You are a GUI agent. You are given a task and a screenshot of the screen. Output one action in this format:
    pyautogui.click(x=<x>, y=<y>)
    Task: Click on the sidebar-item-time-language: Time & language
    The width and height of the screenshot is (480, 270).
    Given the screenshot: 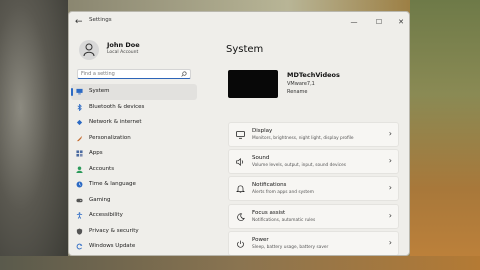 What is the action you would take?
    pyautogui.click(x=134, y=185)
    